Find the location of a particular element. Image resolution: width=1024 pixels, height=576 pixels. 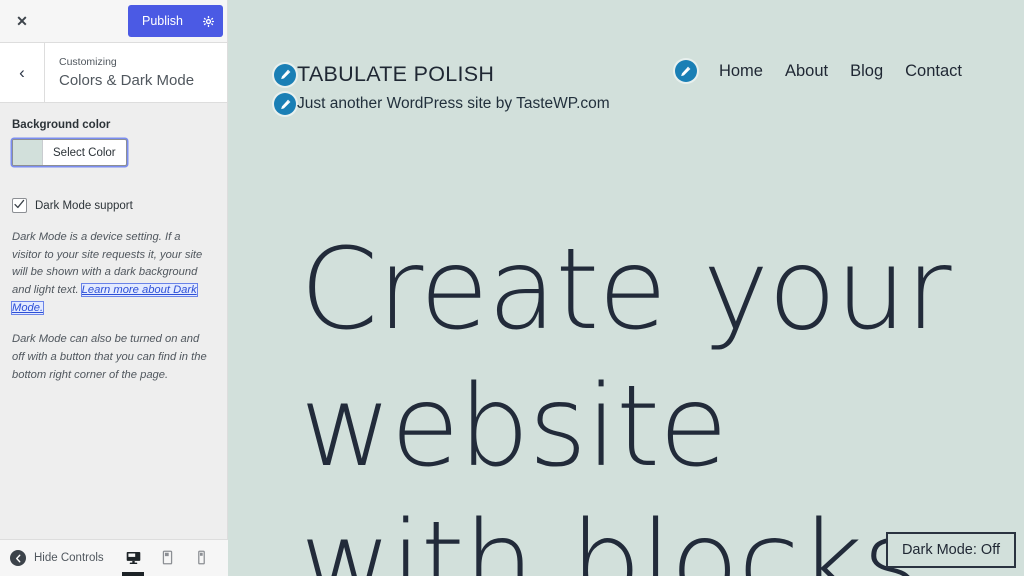

customizing-eyebrow: Customizing is located at coordinates (88, 62).